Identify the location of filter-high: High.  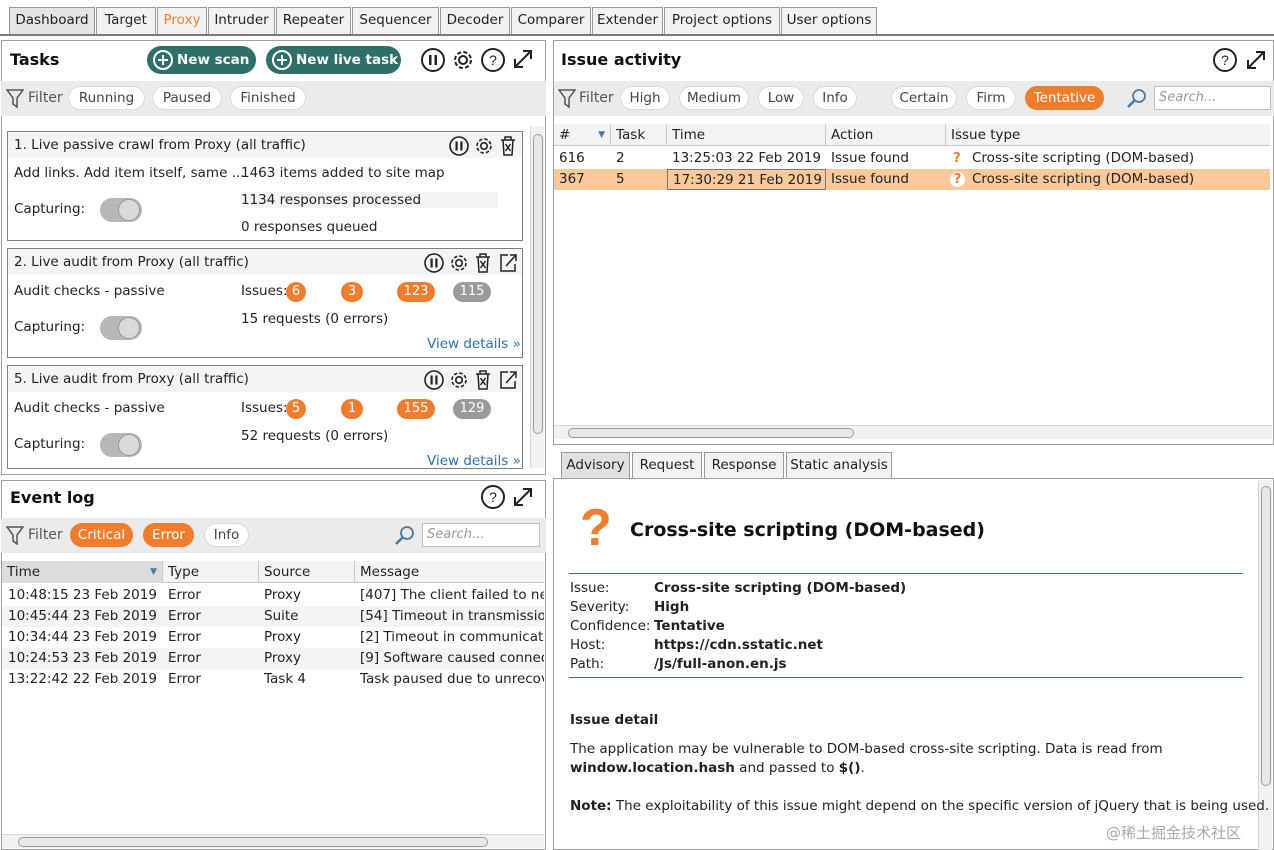
(645, 98).